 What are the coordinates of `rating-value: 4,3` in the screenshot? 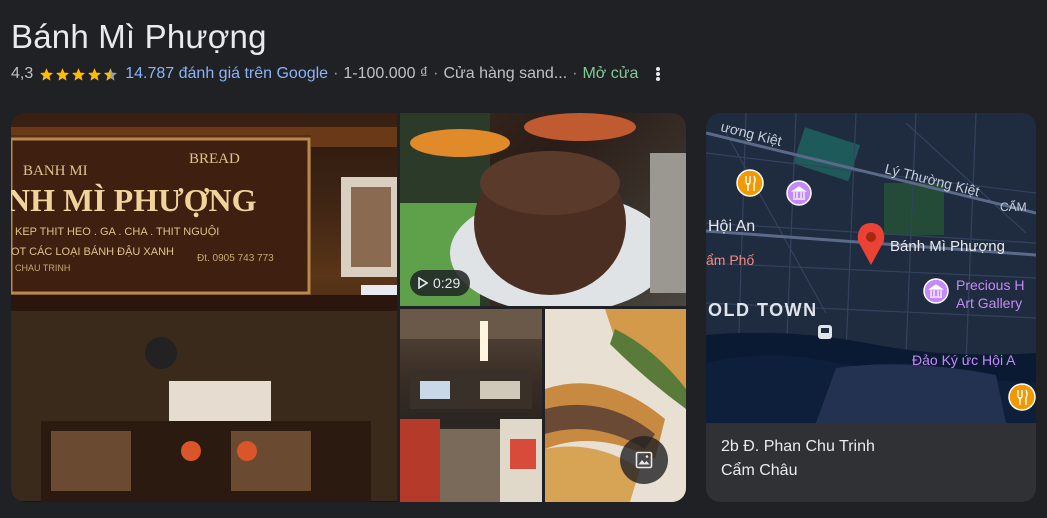 It's located at (22, 73).